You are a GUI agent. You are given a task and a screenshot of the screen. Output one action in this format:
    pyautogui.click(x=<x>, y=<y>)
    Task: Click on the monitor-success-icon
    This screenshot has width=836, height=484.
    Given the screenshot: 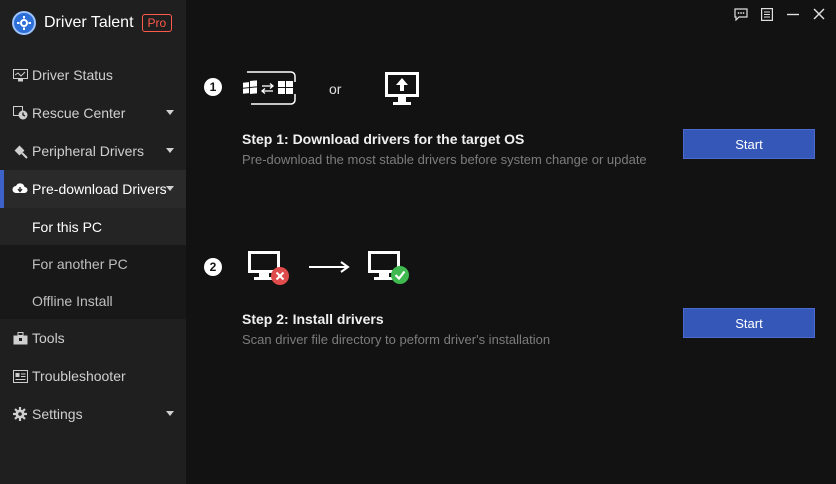 What is the action you would take?
    pyautogui.click(x=389, y=271)
    